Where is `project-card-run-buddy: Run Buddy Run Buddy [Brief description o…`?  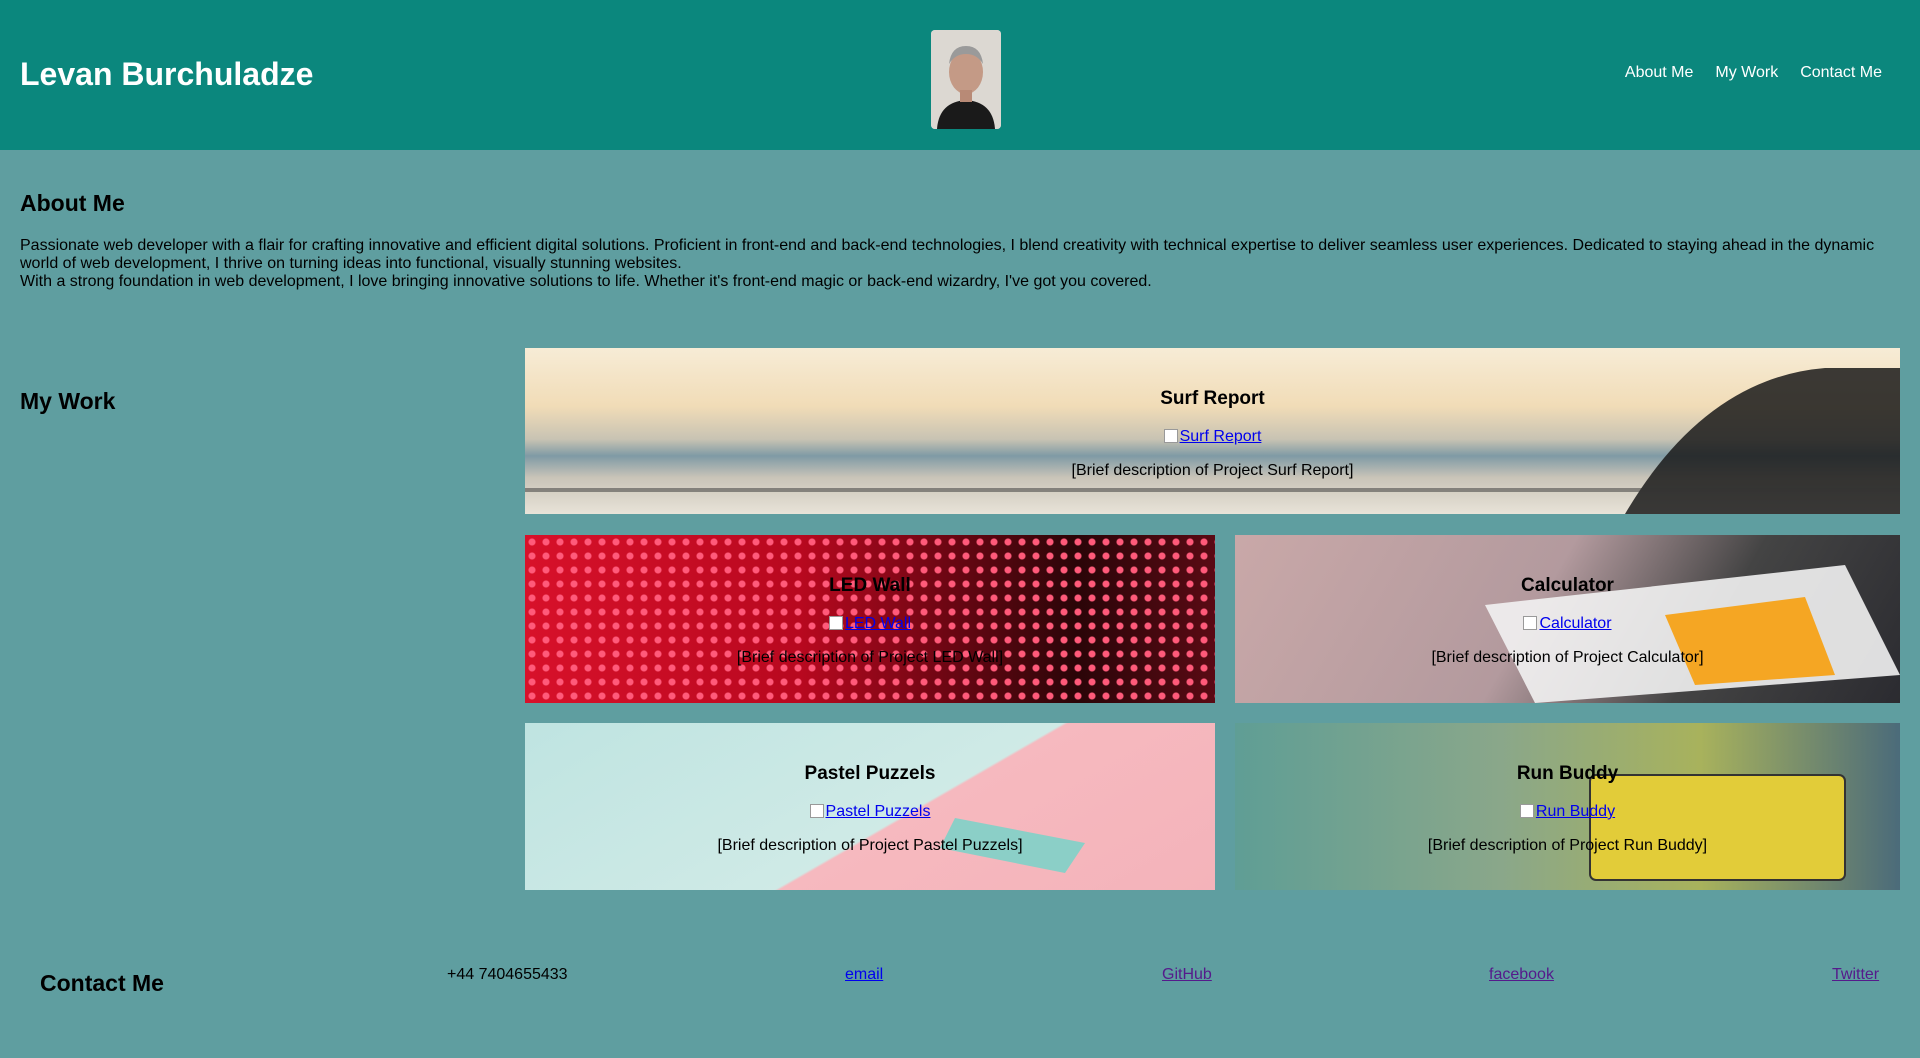
project-card-run-buddy: Run Buddy Run Buddy [Brief description o… is located at coordinates (1567, 806).